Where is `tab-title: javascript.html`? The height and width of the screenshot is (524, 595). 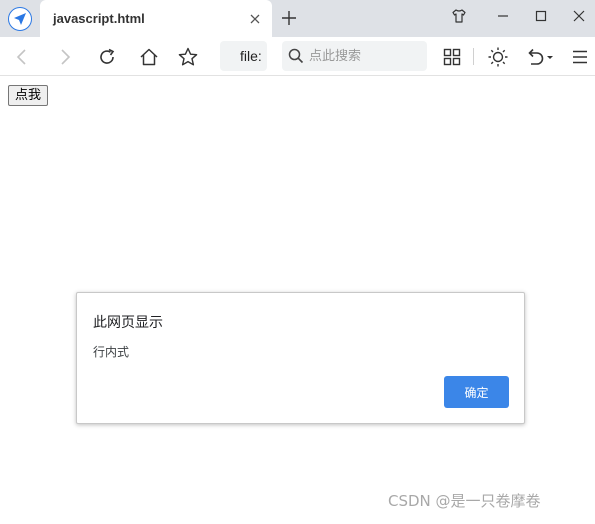
tab-title: javascript.html is located at coordinates (99, 18).